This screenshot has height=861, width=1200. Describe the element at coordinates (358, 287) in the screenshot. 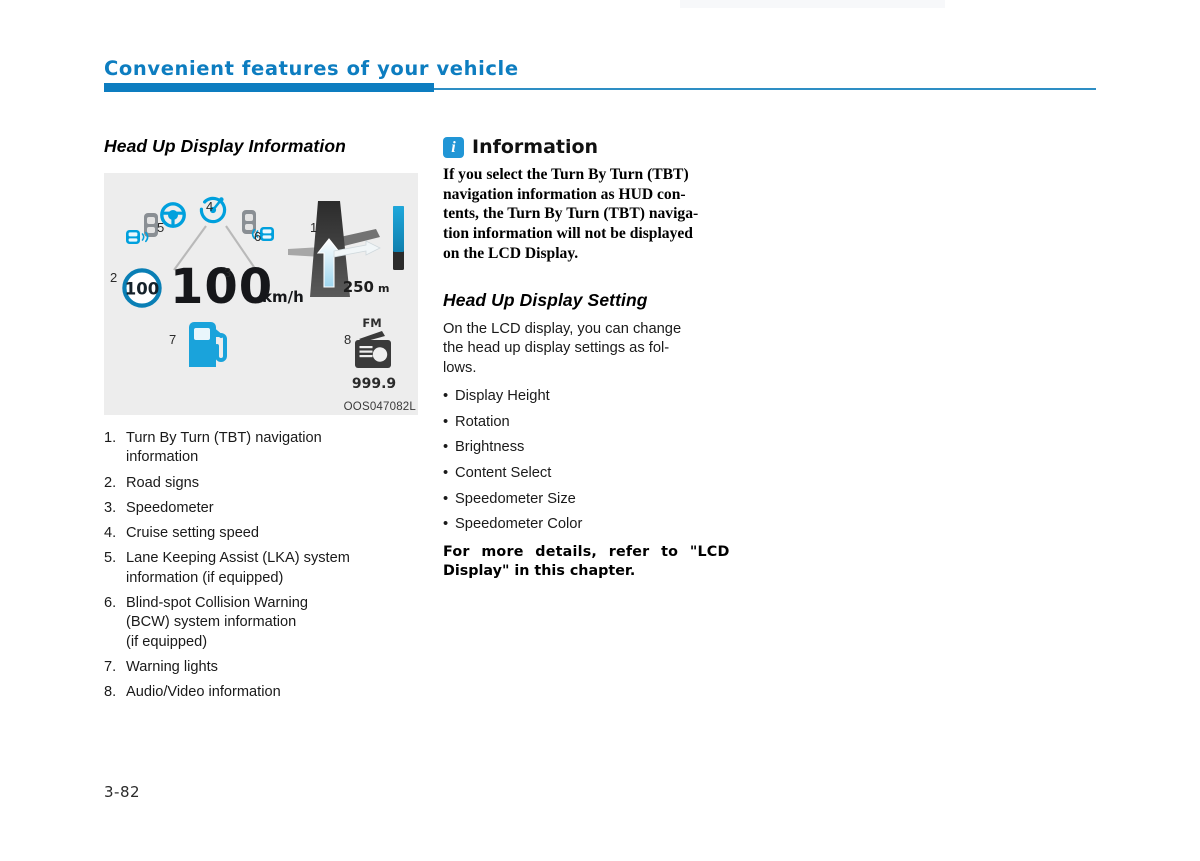

I see `nav-distance-value: 250` at that location.